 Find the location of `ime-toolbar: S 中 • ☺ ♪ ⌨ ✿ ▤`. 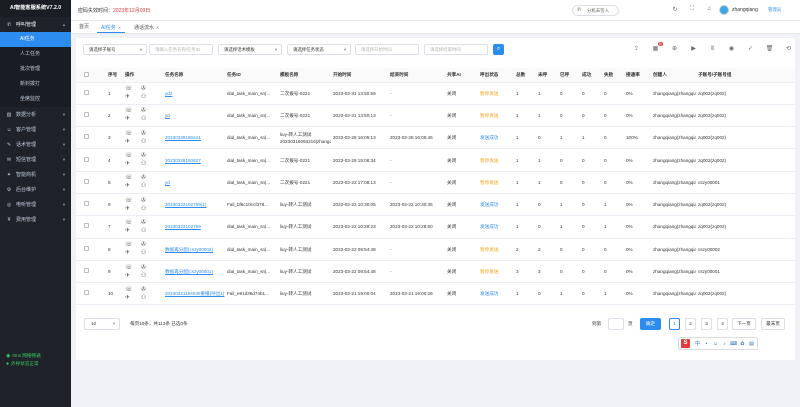

ime-toolbar: S 中 • ☺ ♪ ⌨ ✿ ▤ is located at coordinates (718, 343).